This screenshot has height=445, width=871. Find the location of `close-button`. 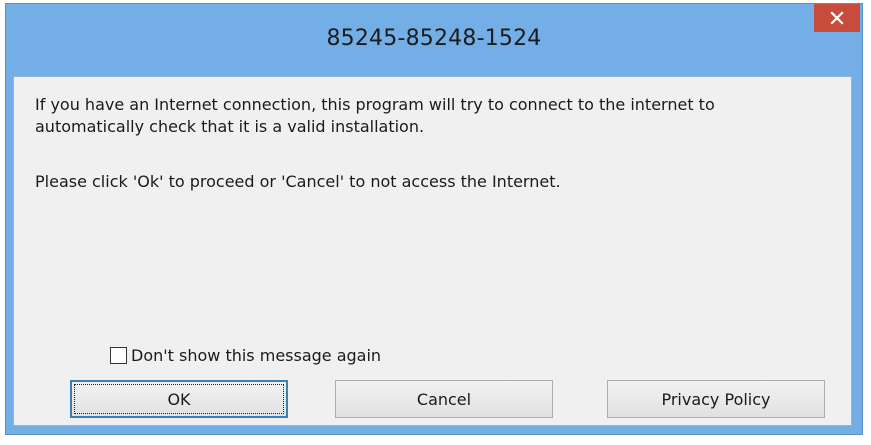

close-button is located at coordinates (837, 18).